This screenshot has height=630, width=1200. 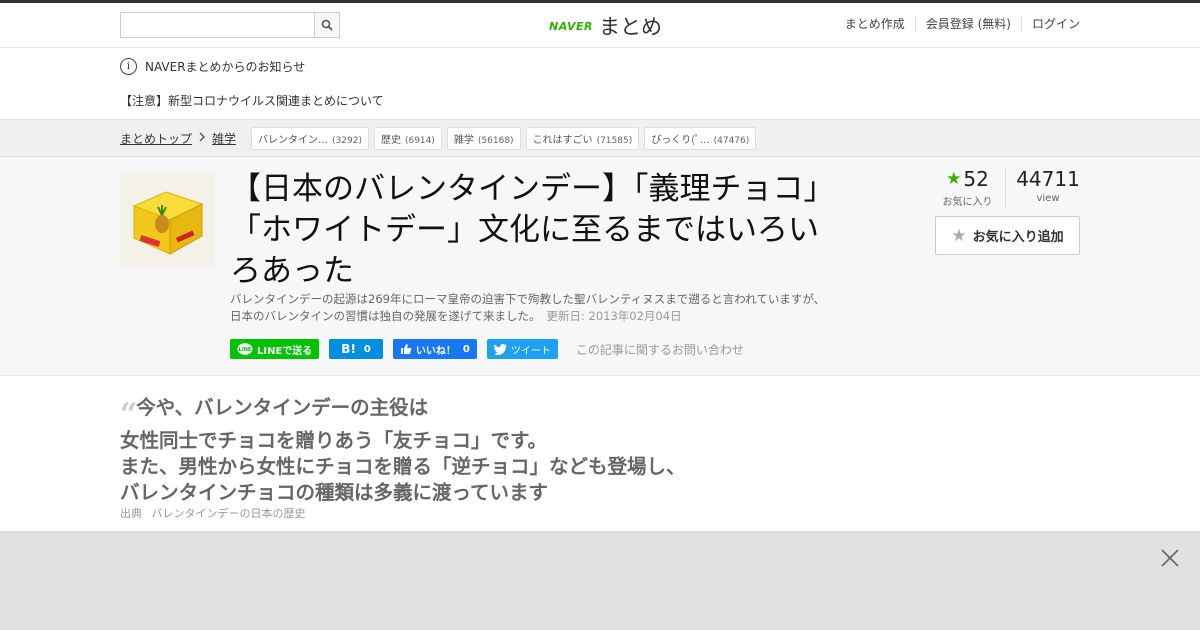 What do you see at coordinates (403, 466) in the screenshot?
I see `quote-line: また、男性から女性にチョコを贈る「逆チョコ」なども登場し、` at bounding box center [403, 466].